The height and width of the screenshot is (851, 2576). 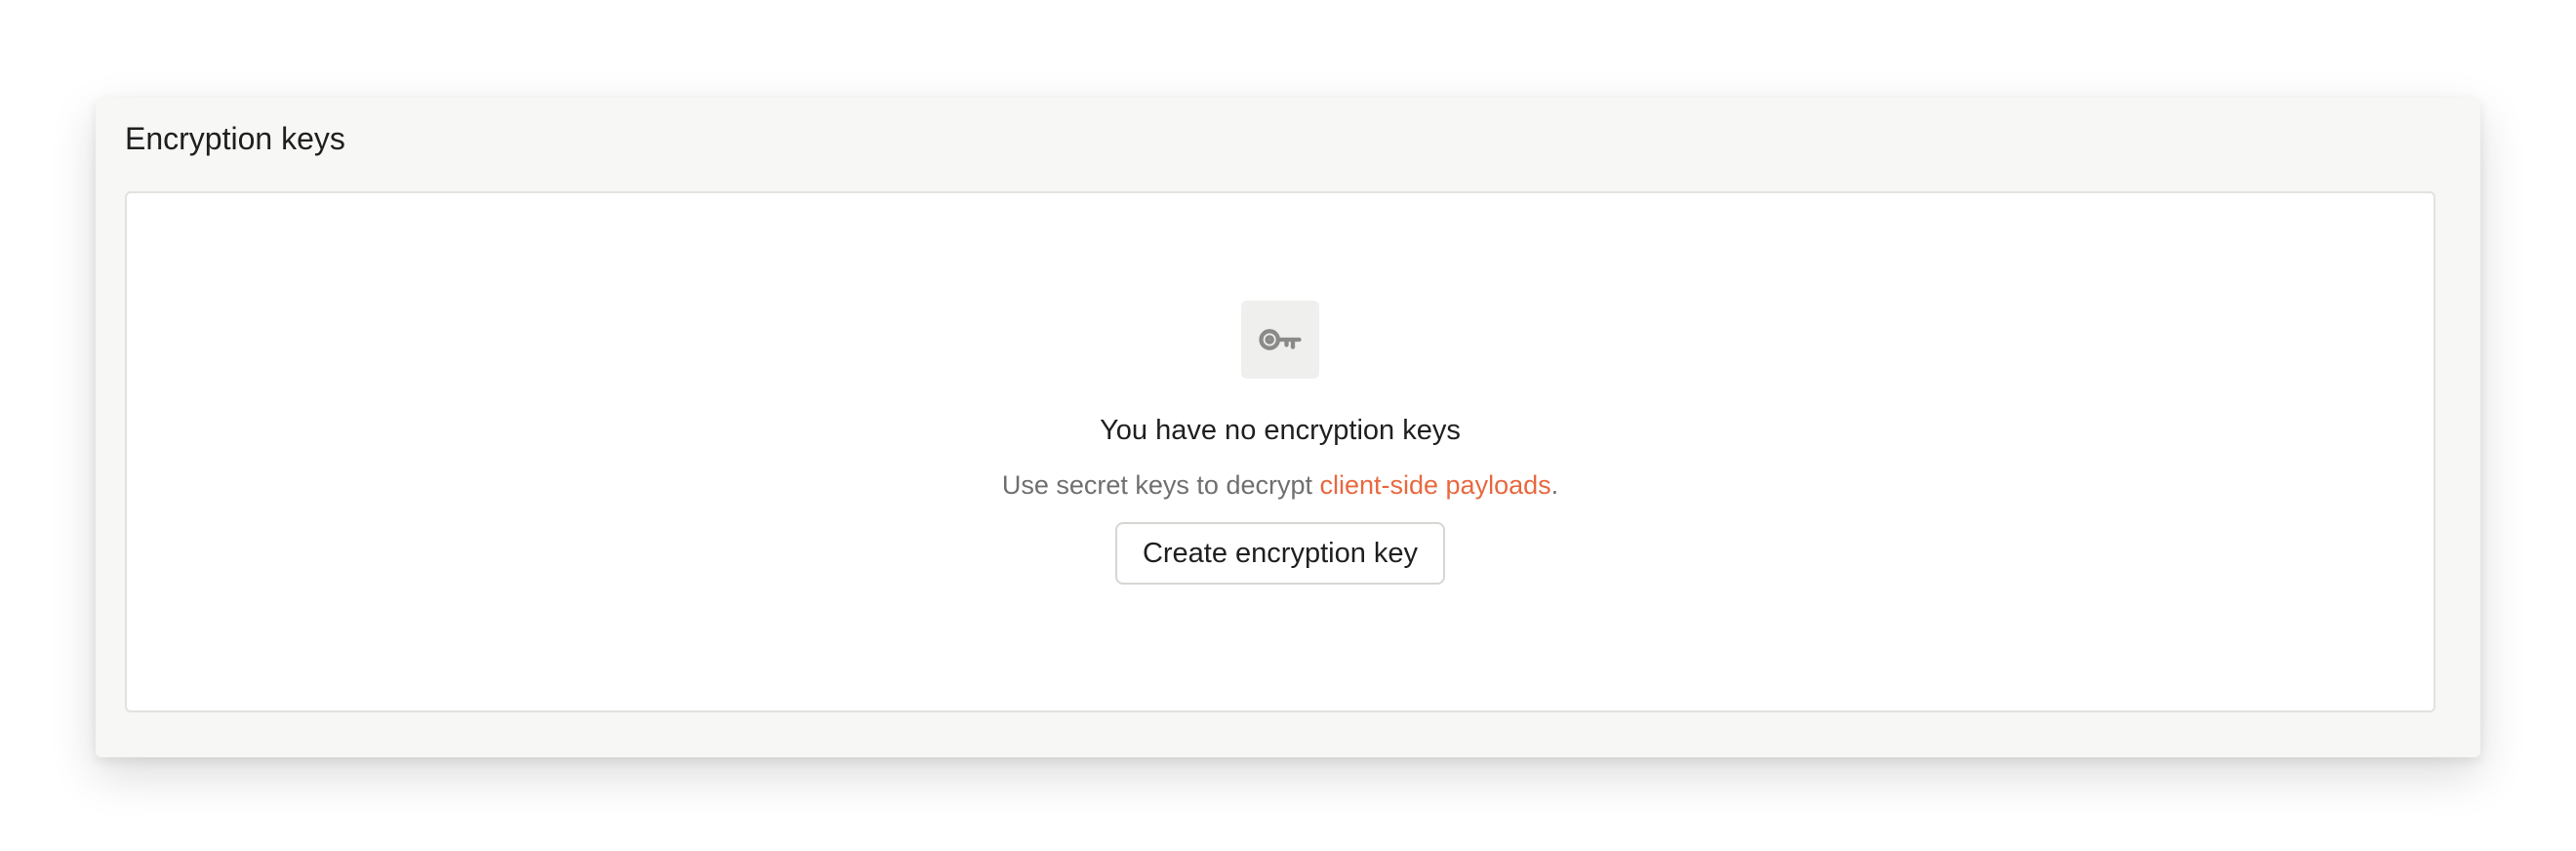 I want to click on empty-state-title: You have no encryption keys, so click(x=1280, y=430).